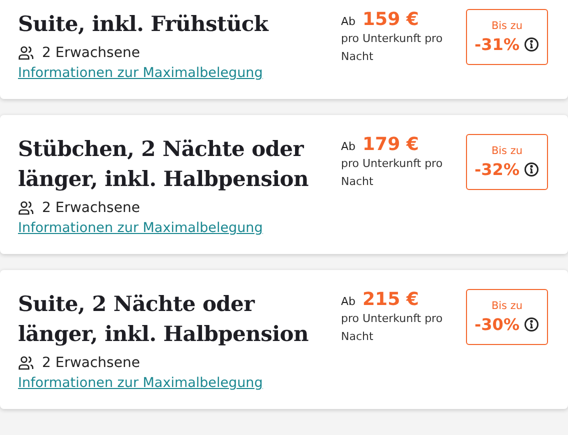  What do you see at coordinates (390, 144) in the screenshot?
I see `price: 179 €` at bounding box center [390, 144].